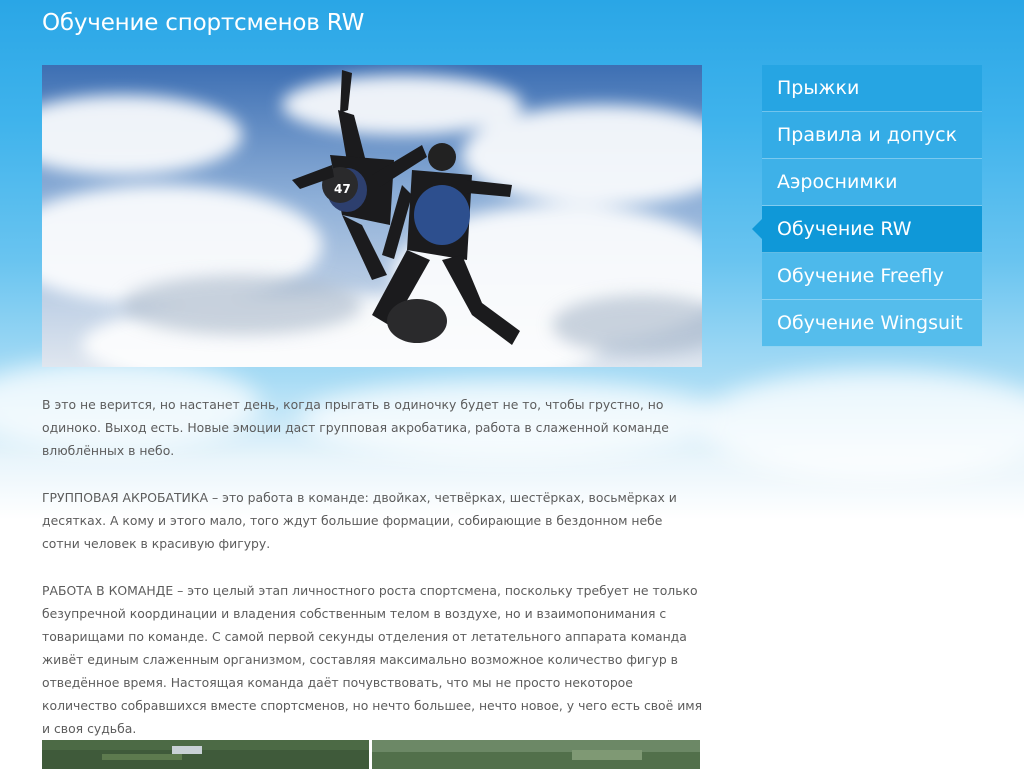  I want to click on gallery-thumbnails, so click(371, 754).